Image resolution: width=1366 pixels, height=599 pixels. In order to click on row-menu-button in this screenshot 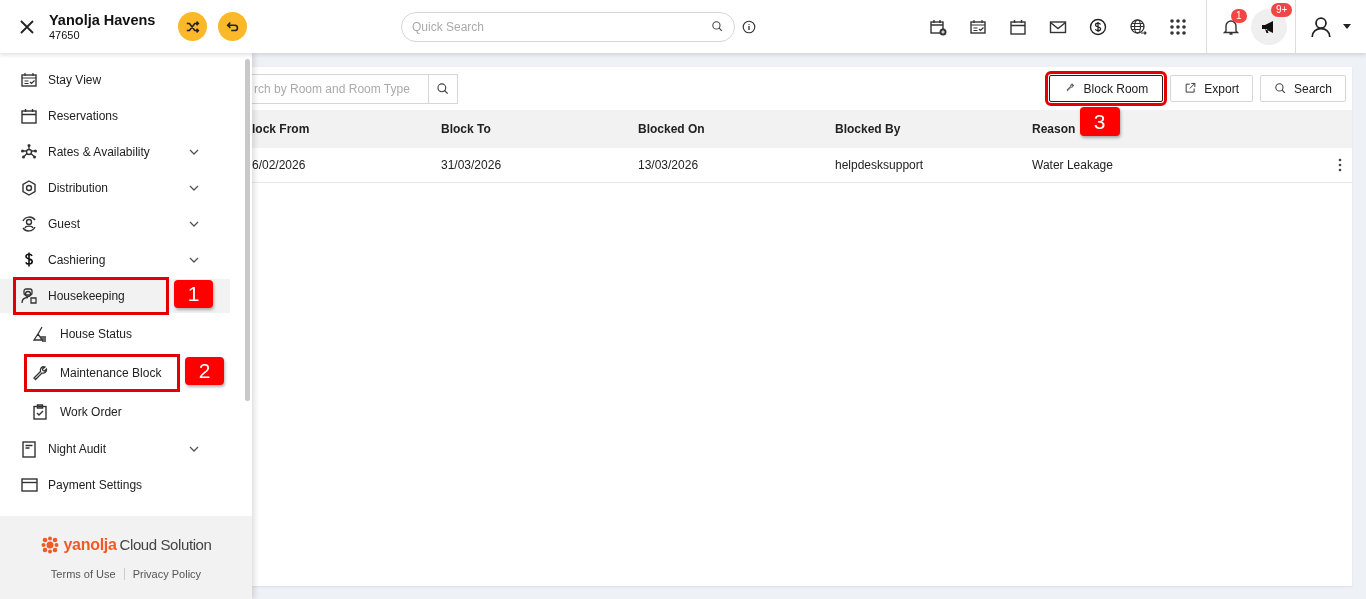, I will do `click(1340, 165)`.